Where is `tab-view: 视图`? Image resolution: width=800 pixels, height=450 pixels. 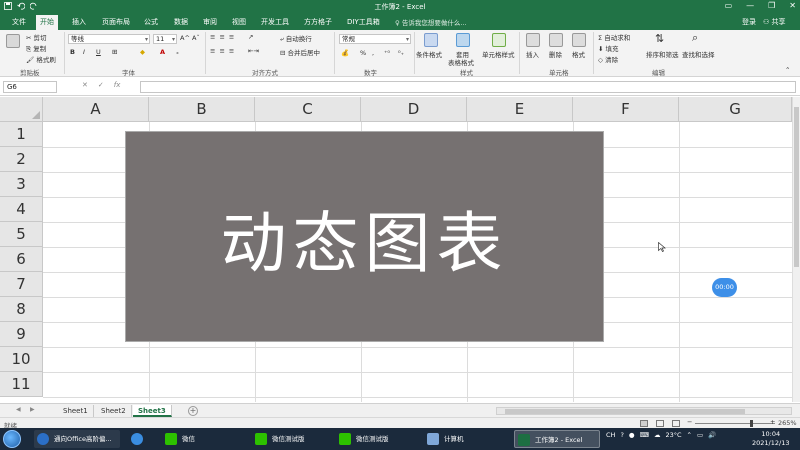 tab-view: 视图 is located at coordinates (239, 22).